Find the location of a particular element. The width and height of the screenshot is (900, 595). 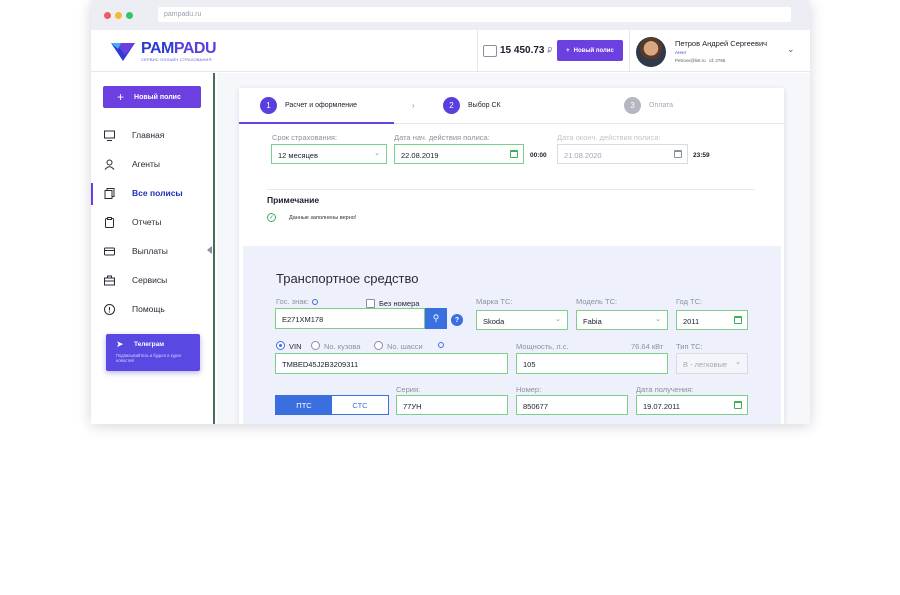

term-select: 12 месяцев ⌄ is located at coordinates (329, 154).